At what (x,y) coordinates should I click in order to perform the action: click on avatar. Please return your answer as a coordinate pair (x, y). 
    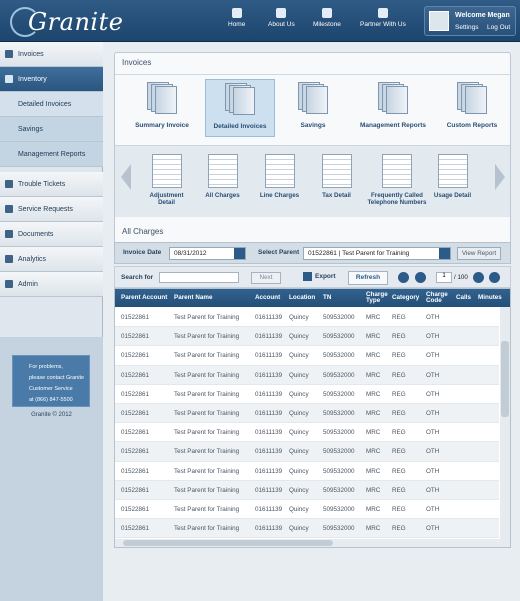
    Looking at the image, I should click on (439, 21).